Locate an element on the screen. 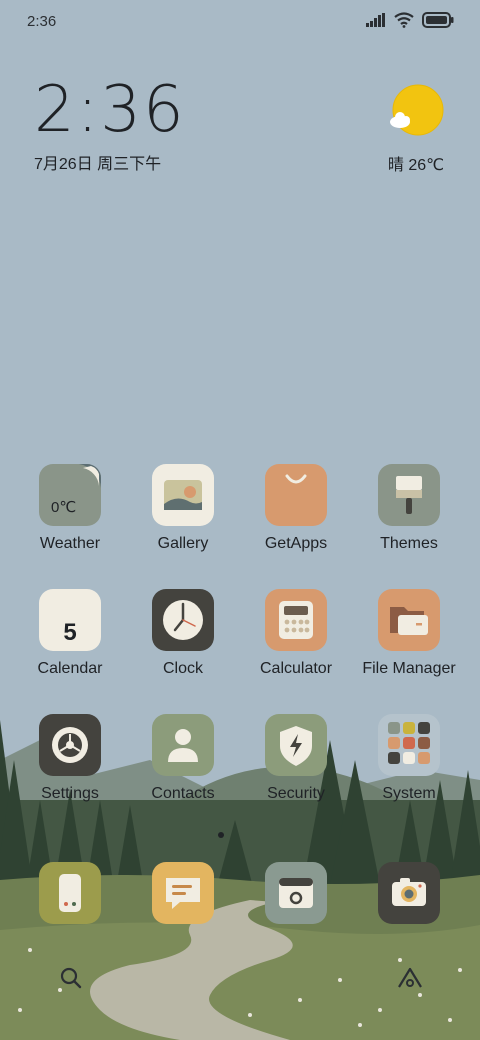 Image resolution: width=480 pixels, height=1040 pixels. app-settings: Settings is located at coordinates (70, 758).